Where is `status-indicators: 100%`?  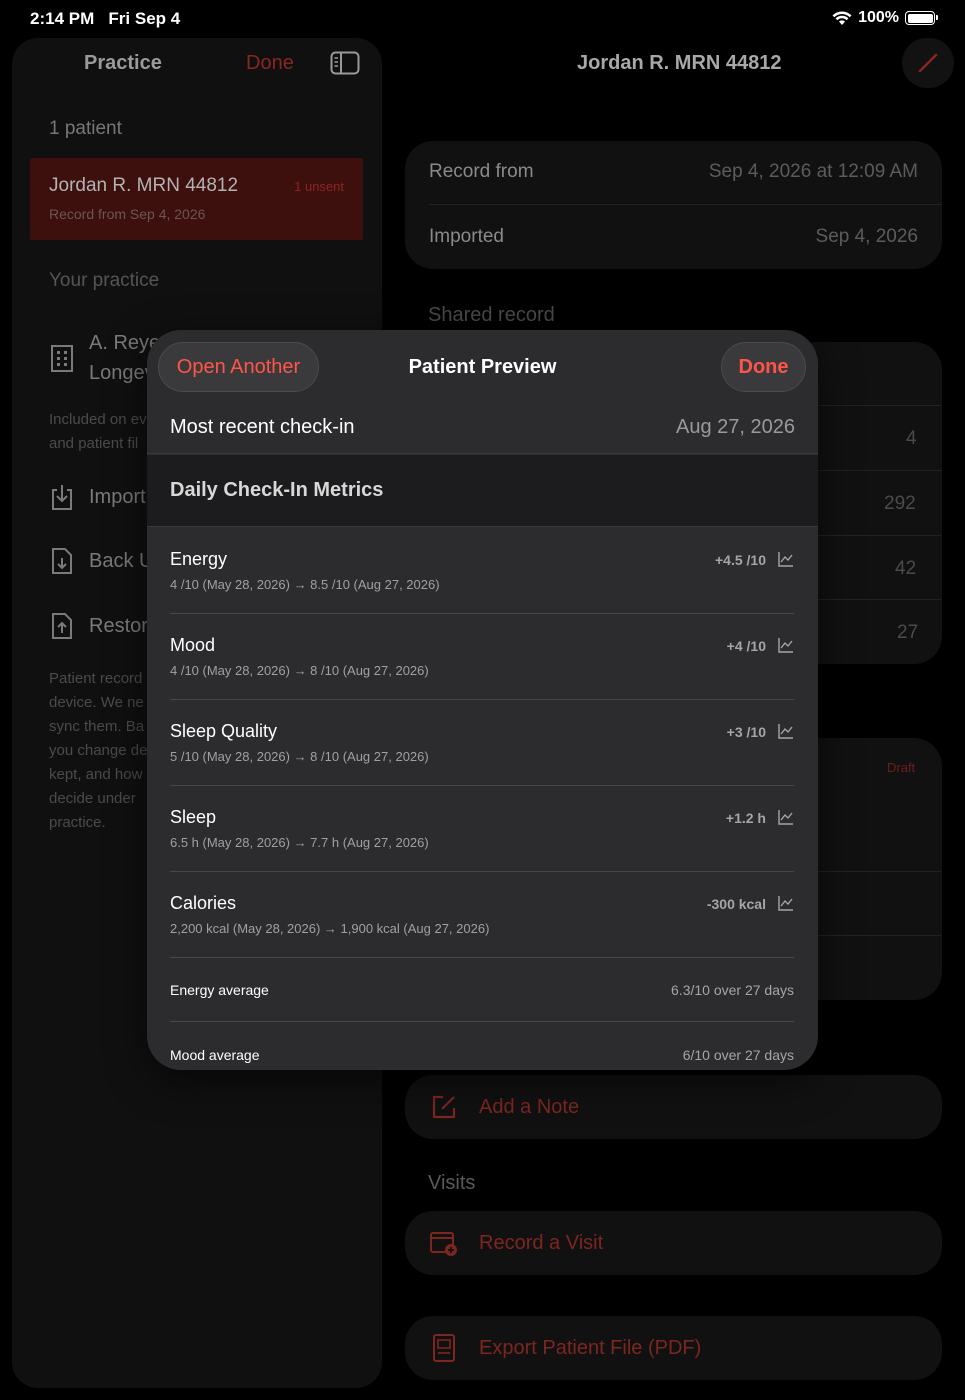 status-indicators: 100% is located at coordinates (885, 18).